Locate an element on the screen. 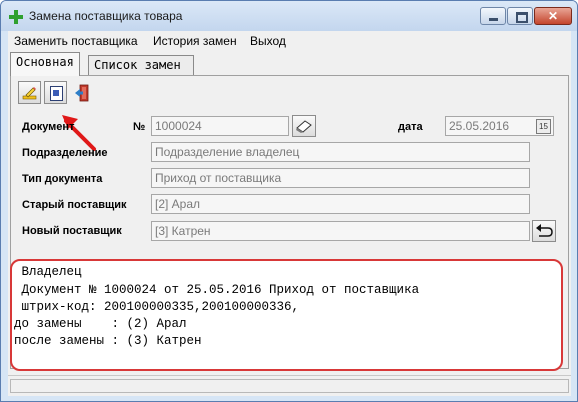 Image resolution: width=578 pixels, height=402 pixels. edit-button is located at coordinates (29, 92).